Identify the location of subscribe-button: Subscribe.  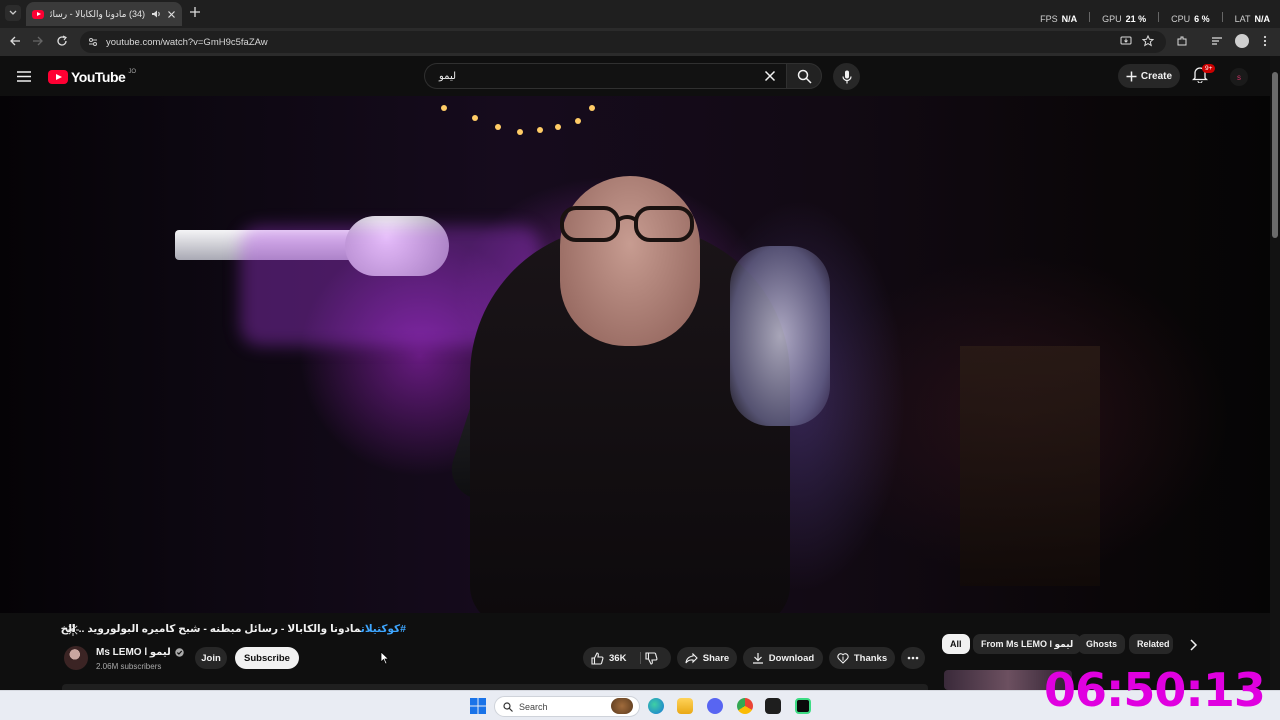
(267, 658).